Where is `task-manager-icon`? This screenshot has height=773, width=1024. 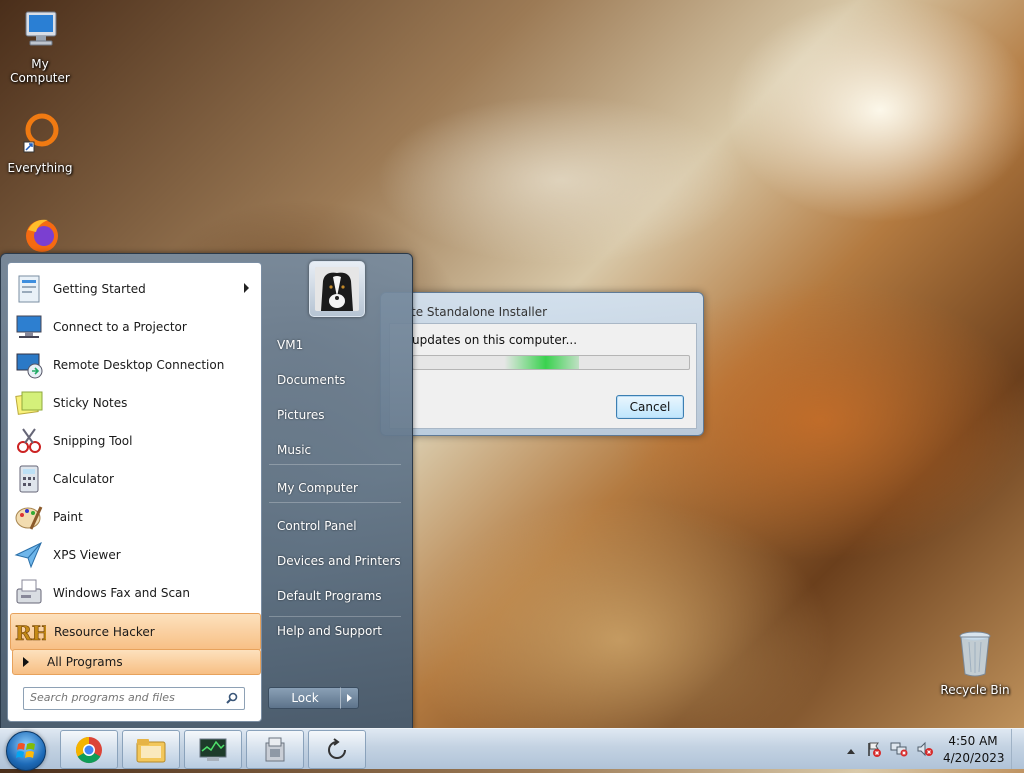
task-manager-icon is located at coordinates (213, 749).